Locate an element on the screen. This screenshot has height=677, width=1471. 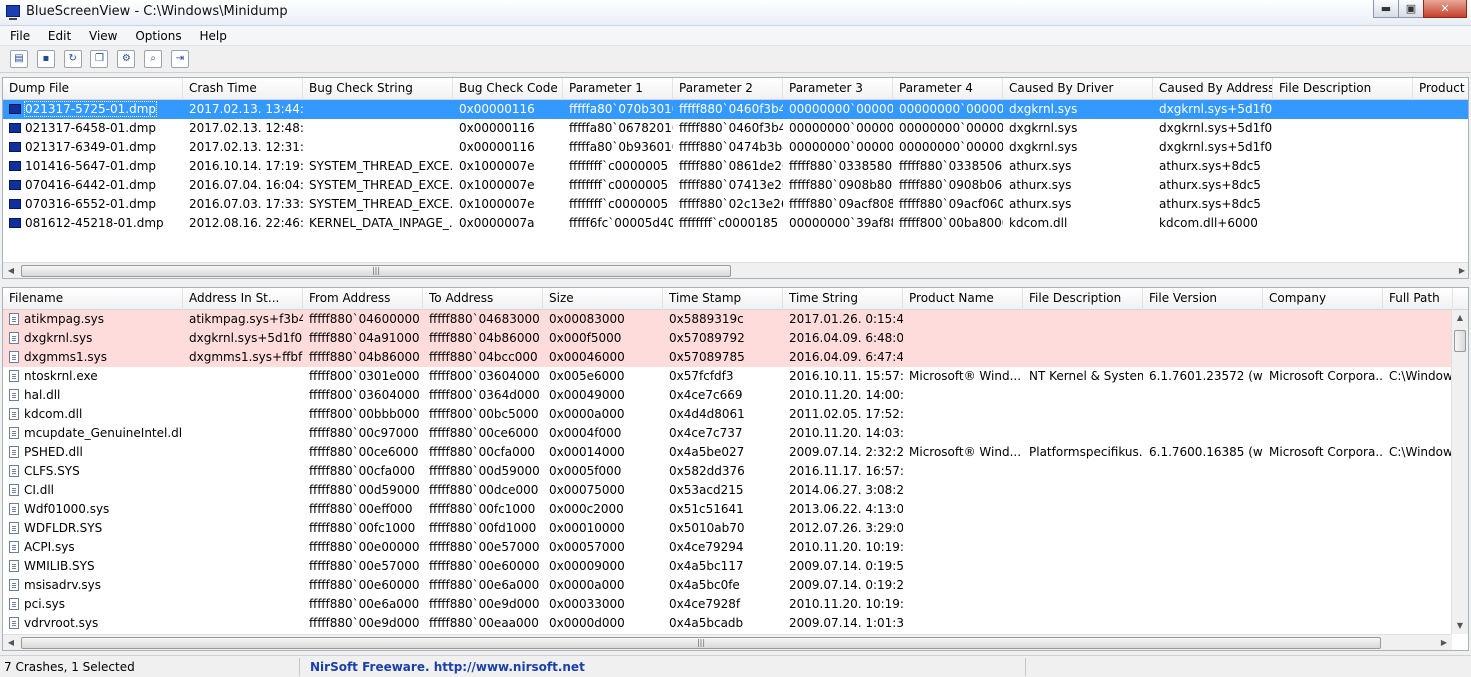
table-cell: 0x4ce79294 is located at coordinates (723, 547).